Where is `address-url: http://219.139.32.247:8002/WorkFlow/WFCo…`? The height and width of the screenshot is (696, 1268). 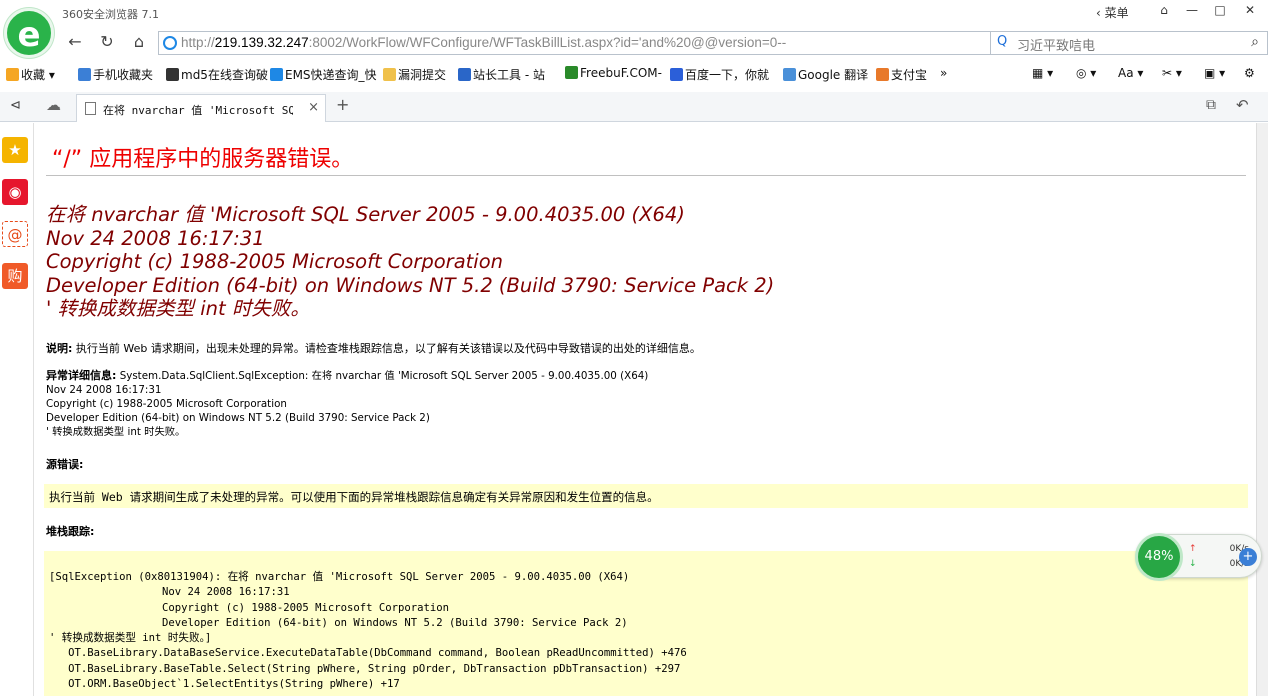 address-url: http://219.139.32.247:8002/WorkFlow/WFCo… is located at coordinates (483, 42).